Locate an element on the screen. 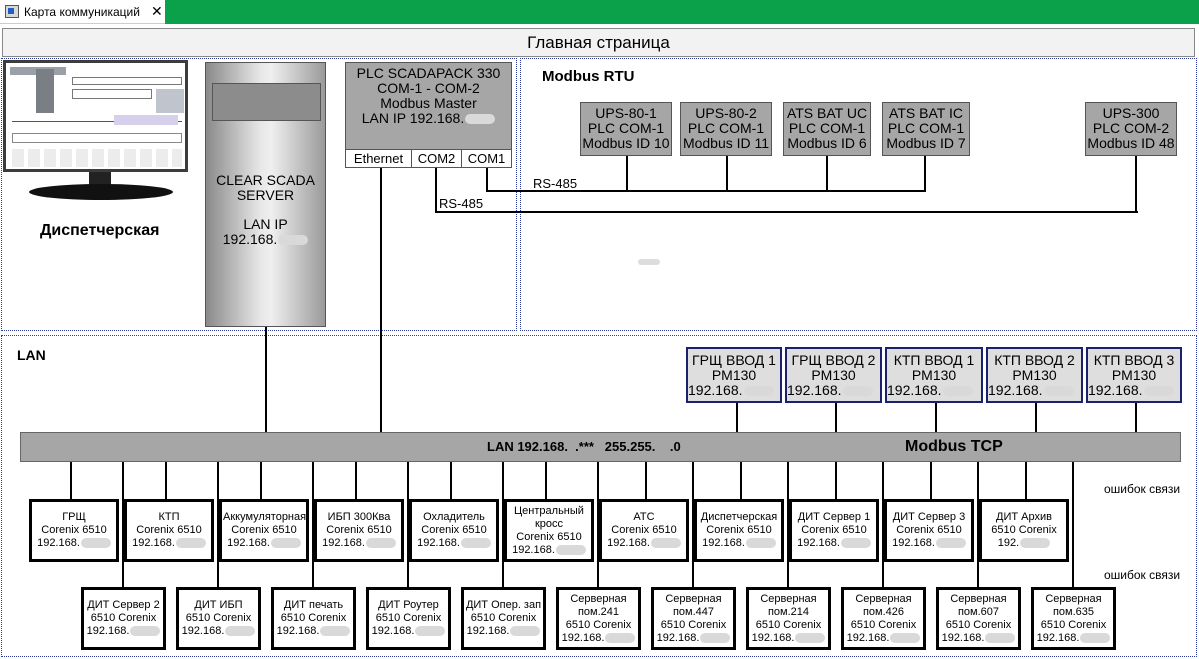 The width and height of the screenshot is (1199, 659). switch-grsh: ГРЩ Corenix 6510 192.168. is located at coordinates (74, 530).